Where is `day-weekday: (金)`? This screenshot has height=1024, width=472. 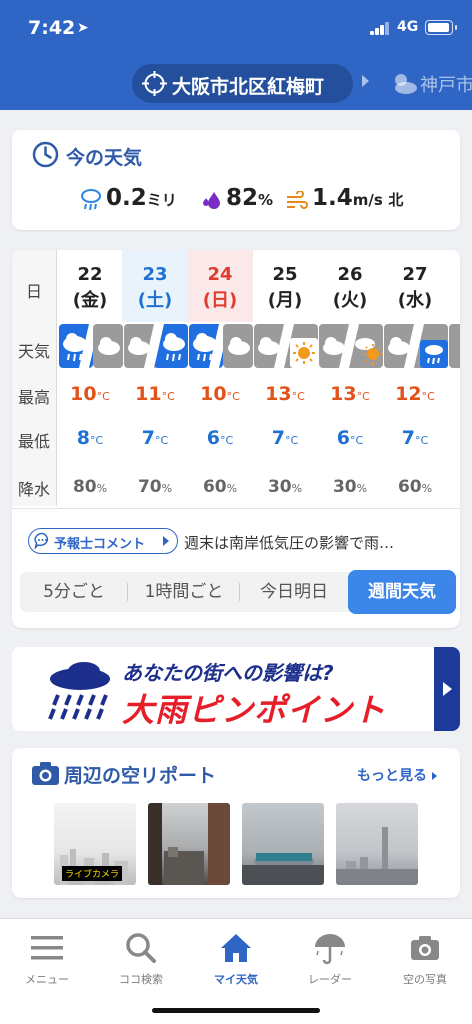
day-weekday: (金) is located at coordinates (90, 300).